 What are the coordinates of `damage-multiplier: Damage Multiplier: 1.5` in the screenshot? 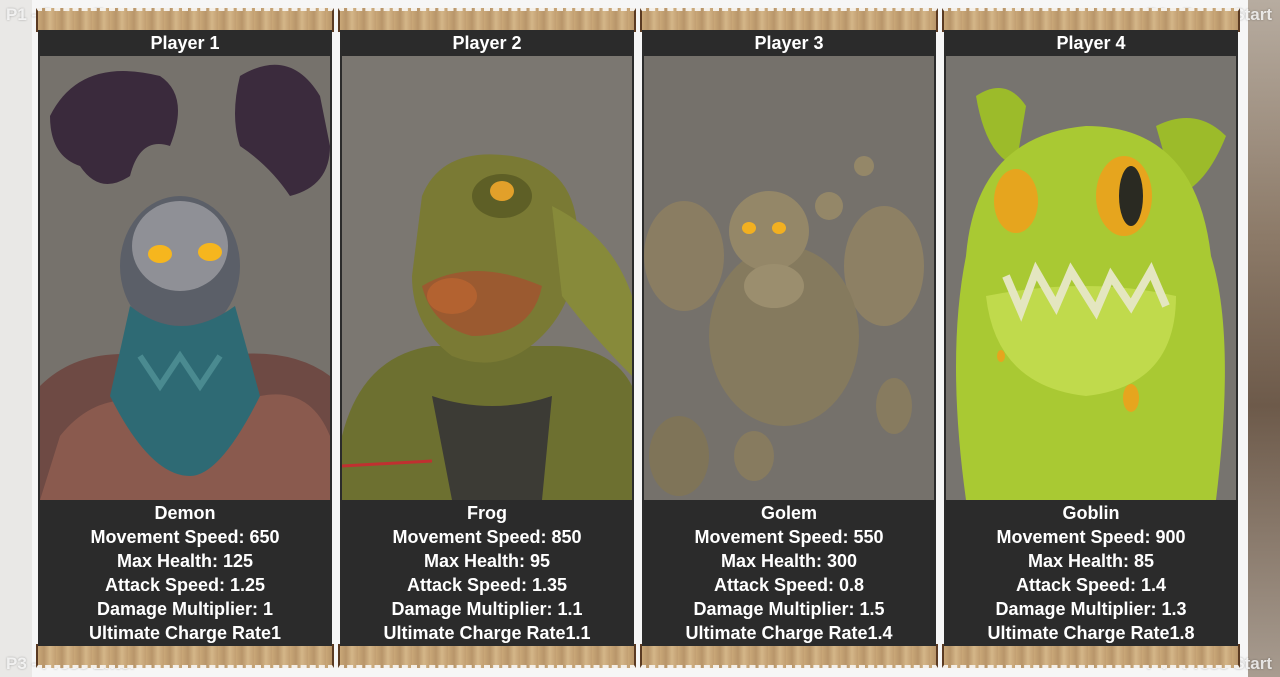 It's located at (789, 609).